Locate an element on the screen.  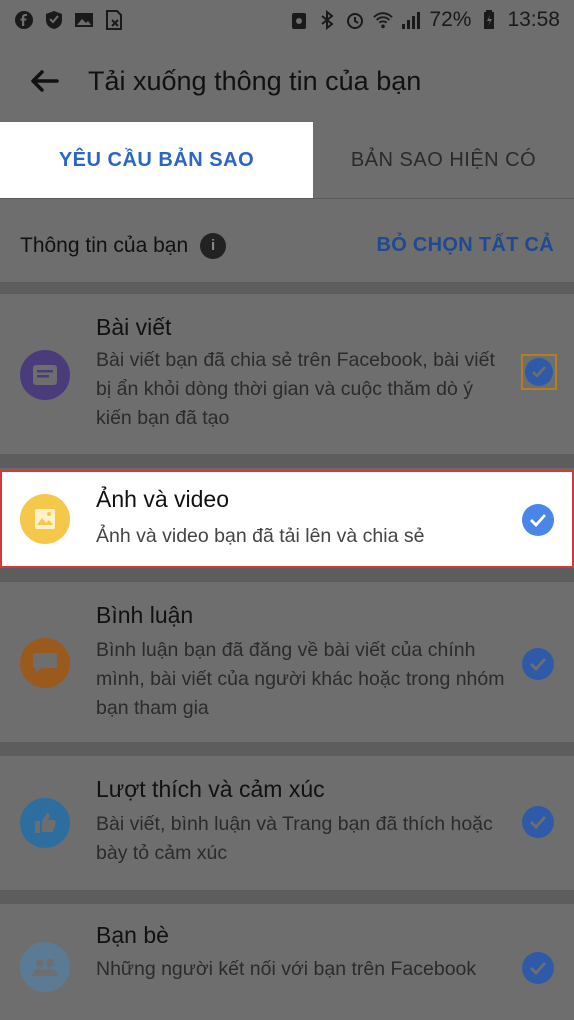
wifi-icon is located at coordinates (383, 20).